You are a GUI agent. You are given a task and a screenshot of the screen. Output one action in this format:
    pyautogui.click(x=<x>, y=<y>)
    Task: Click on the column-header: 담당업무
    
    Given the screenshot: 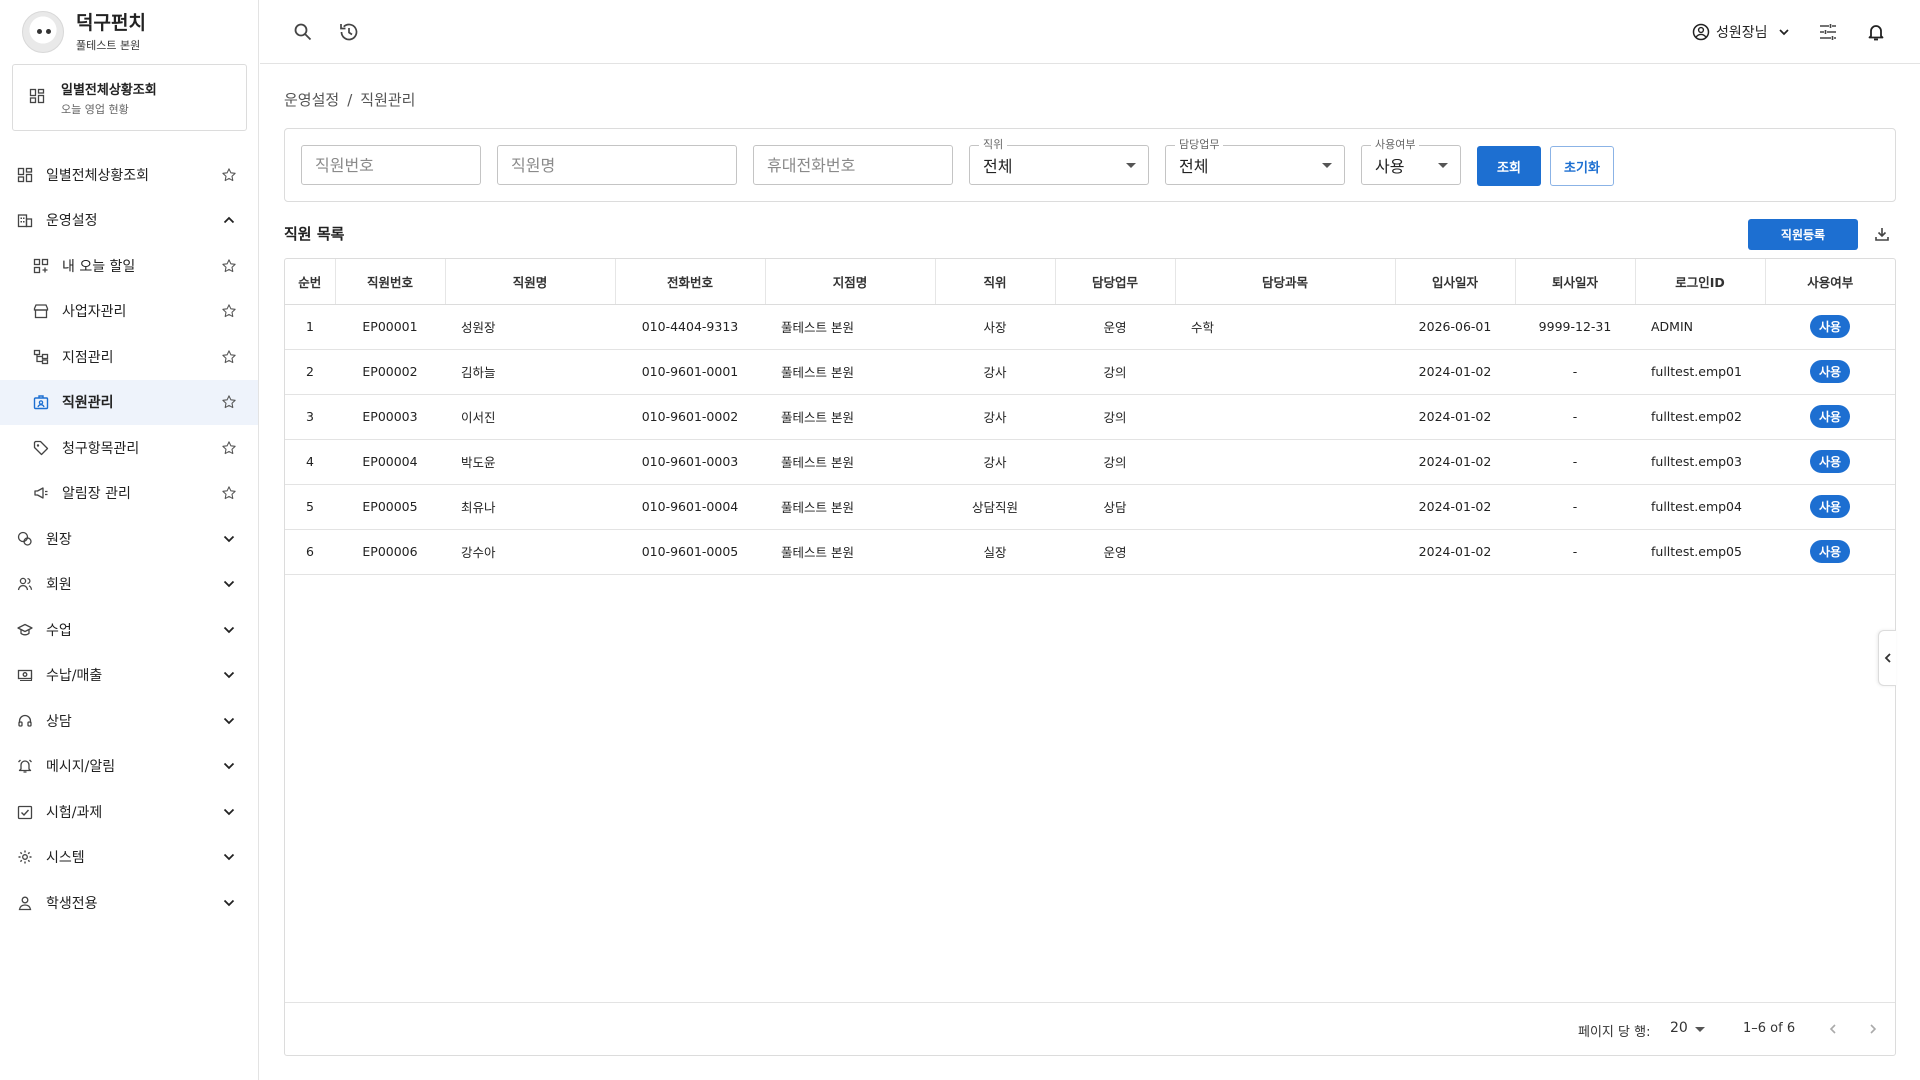 What is the action you would take?
    pyautogui.click(x=1115, y=282)
    